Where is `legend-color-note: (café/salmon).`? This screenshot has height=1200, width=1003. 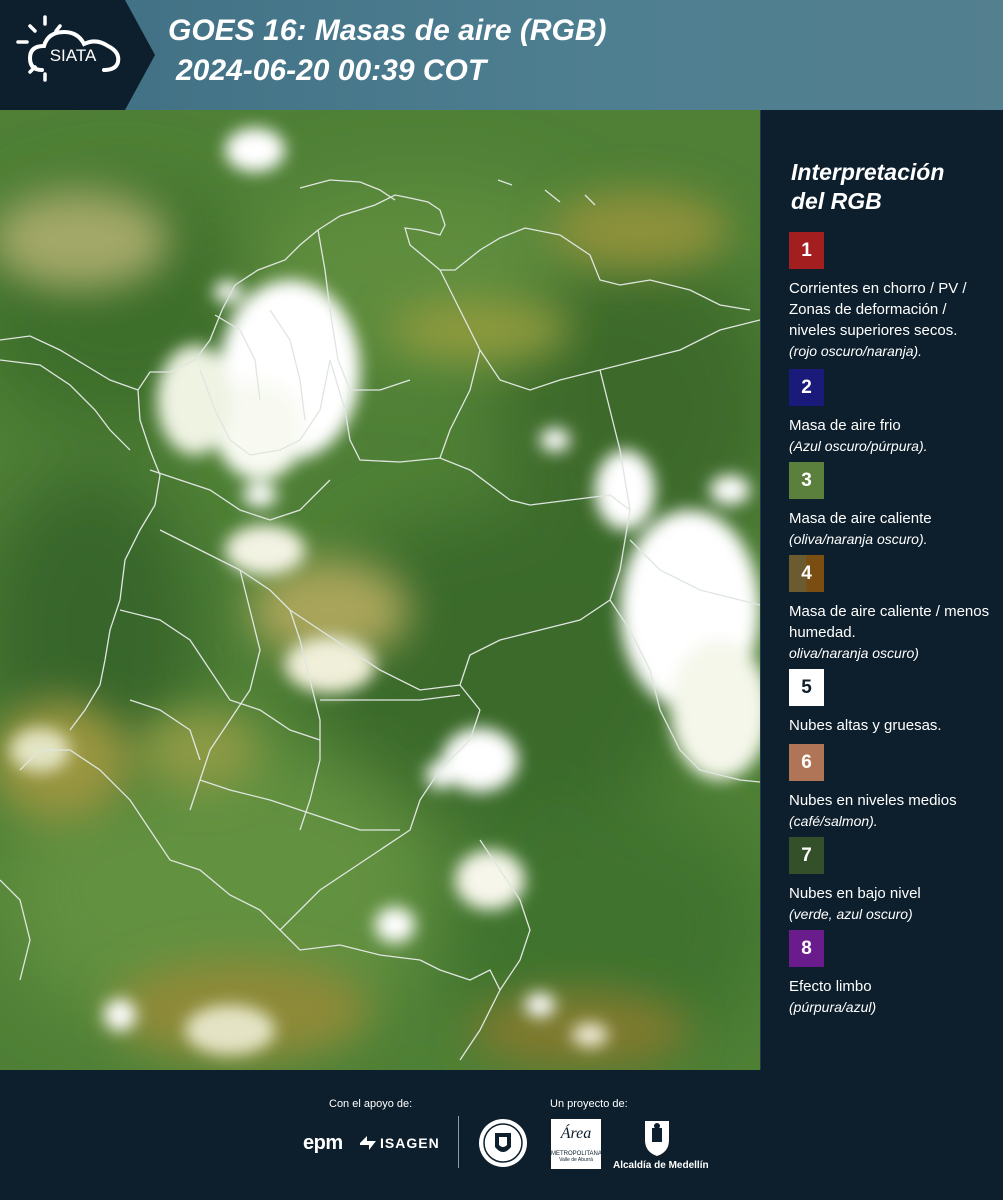
legend-color-note: (café/salmon). is located at coordinates (833, 821).